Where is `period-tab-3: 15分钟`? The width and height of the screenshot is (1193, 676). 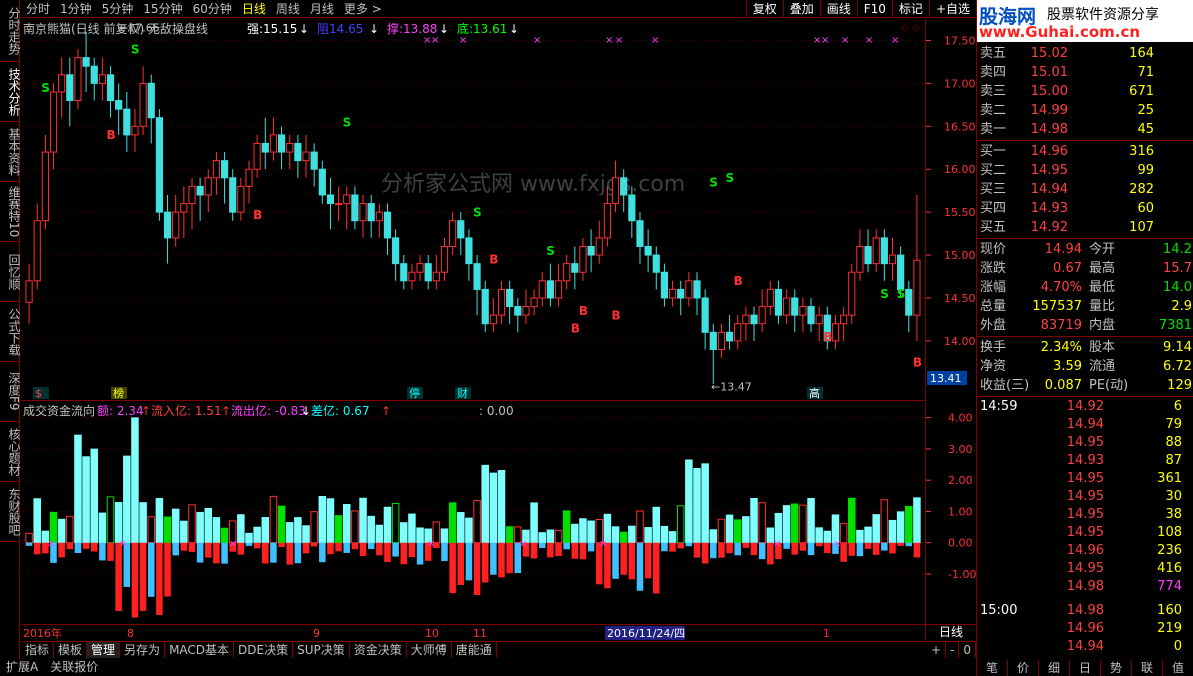
period-tab-3: 15分钟 is located at coordinates (162, 8).